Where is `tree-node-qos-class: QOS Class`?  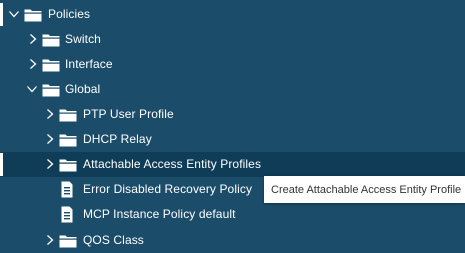 tree-node-qos-class: QOS Class is located at coordinates (232, 240).